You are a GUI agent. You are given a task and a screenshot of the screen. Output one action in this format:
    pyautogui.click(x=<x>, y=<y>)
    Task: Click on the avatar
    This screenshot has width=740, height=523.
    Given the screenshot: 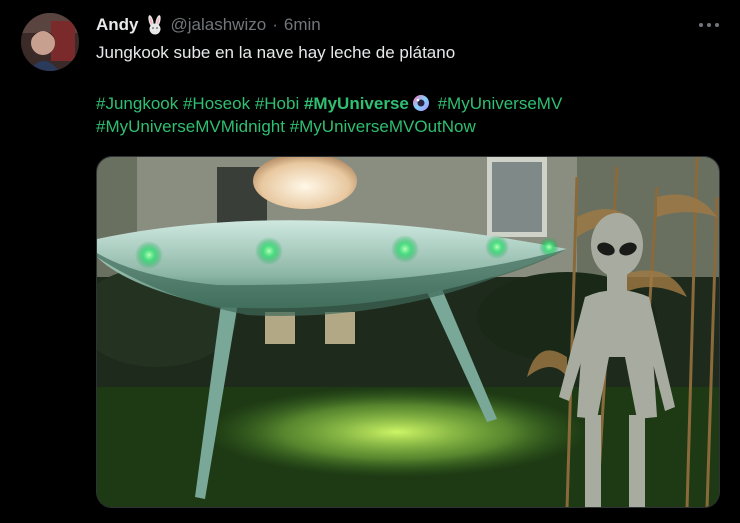 What is the action you would take?
    pyautogui.click(x=50, y=42)
    